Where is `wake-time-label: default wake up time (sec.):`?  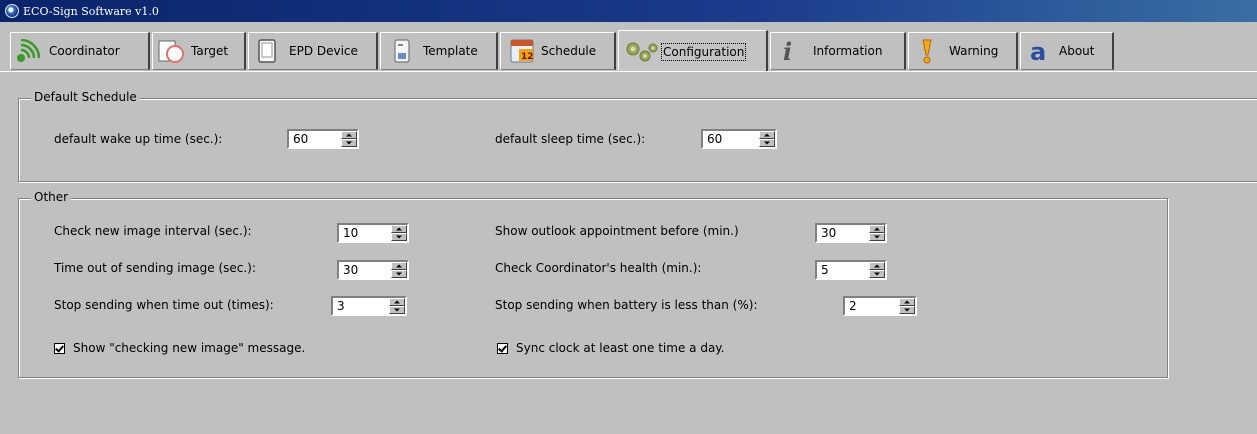
wake-time-label: default wake up time (sec.): is located at coordinates (138, 139).